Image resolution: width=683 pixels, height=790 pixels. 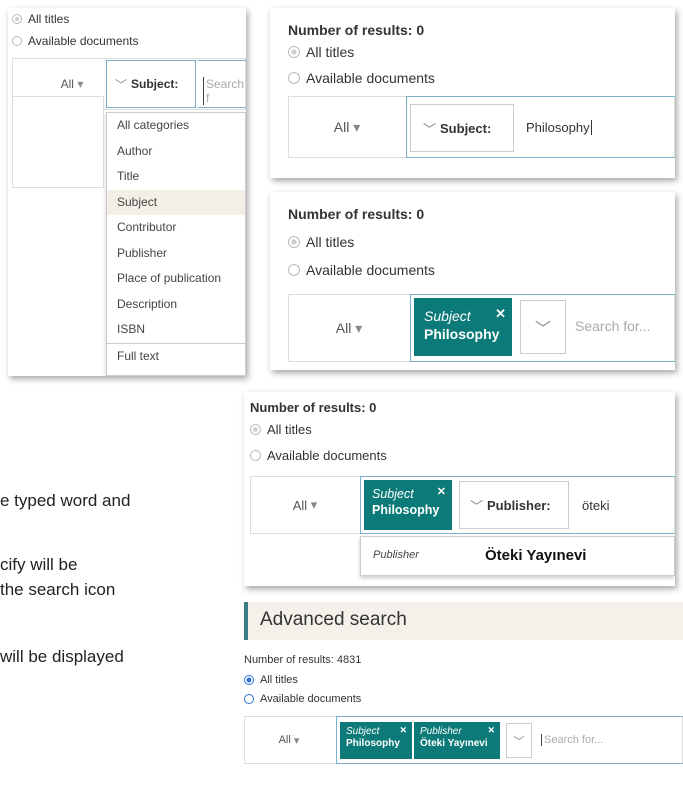 I want to click on tag-value: Öteki Yayınevi, so click(x=454, y=743).